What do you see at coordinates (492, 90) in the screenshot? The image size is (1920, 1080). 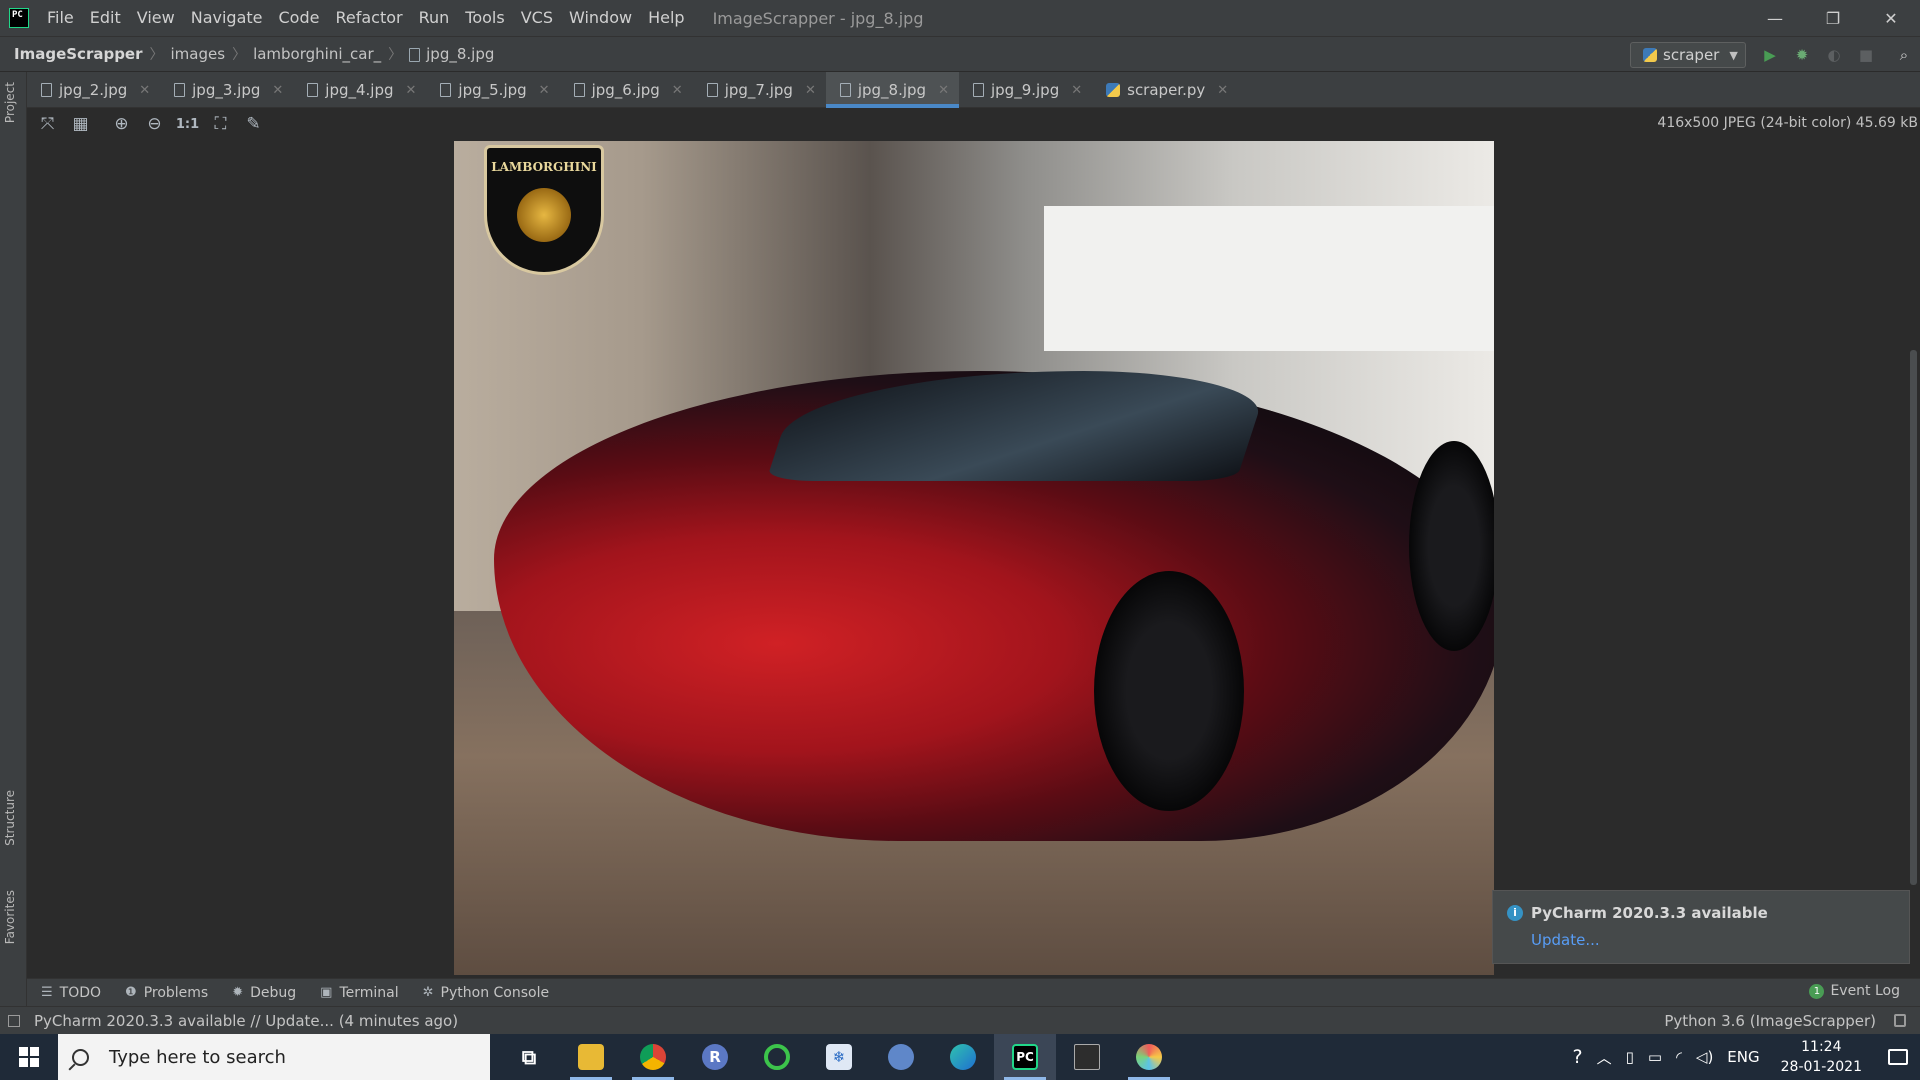 I see `tab-jpg-5: jpg_5.jpg ✕` at bounding box center [492, 90].